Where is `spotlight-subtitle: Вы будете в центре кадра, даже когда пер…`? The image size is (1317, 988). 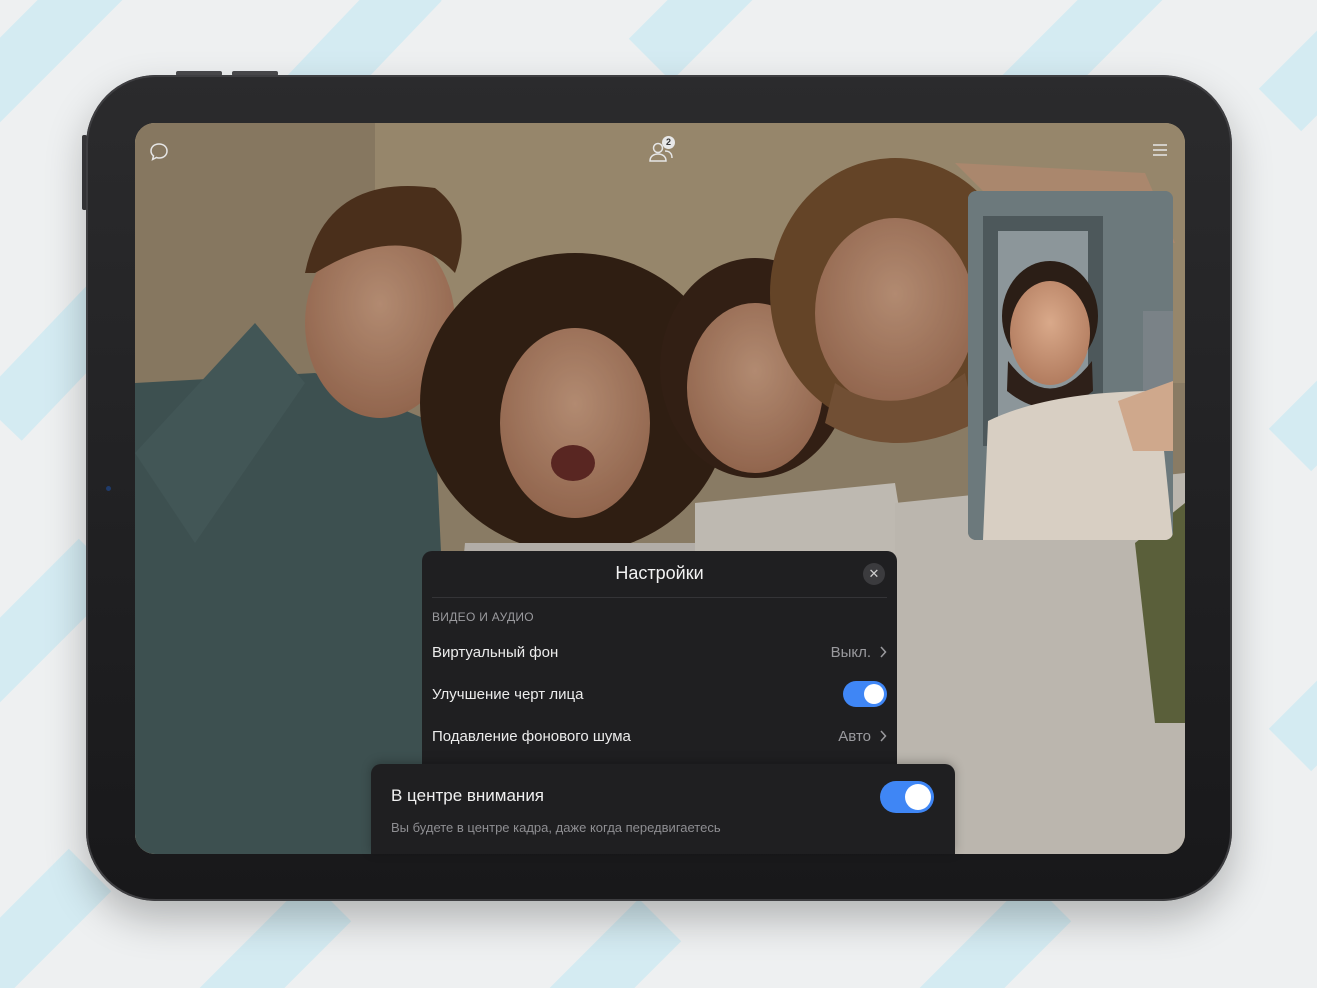
spotlight-subtitle: Вы будете в центре кадра, даже когда пер… is located at coordinates (556, 827).